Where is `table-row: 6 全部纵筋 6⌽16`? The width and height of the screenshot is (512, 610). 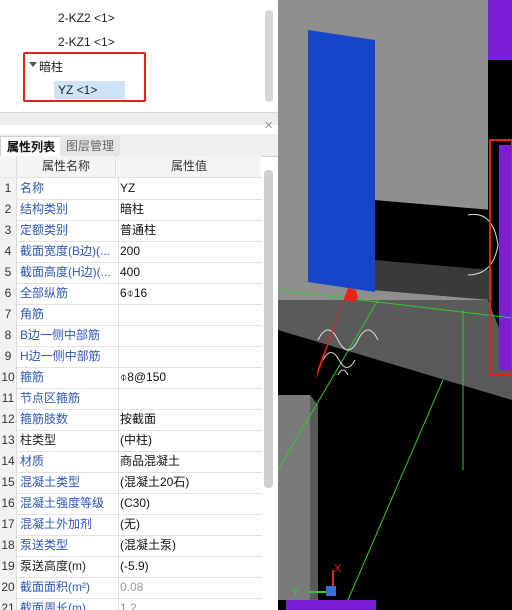 table-row: 6 全部纵筋 6⌽16 is located at coordinates (131, 294).